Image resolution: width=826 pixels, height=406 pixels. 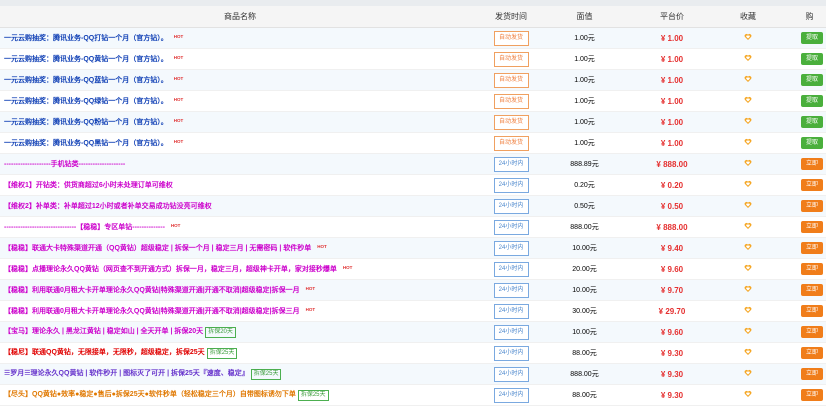 I want to click on product-name-cell: 【维权1】开钻类：供货商超过6小时未处理订单可维权, so click(x=240, y=185).